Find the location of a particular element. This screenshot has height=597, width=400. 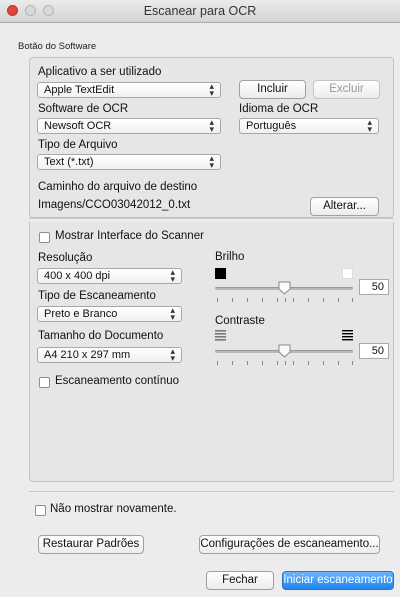

contrast-slider-ticks is located at coordinates (285, 363).